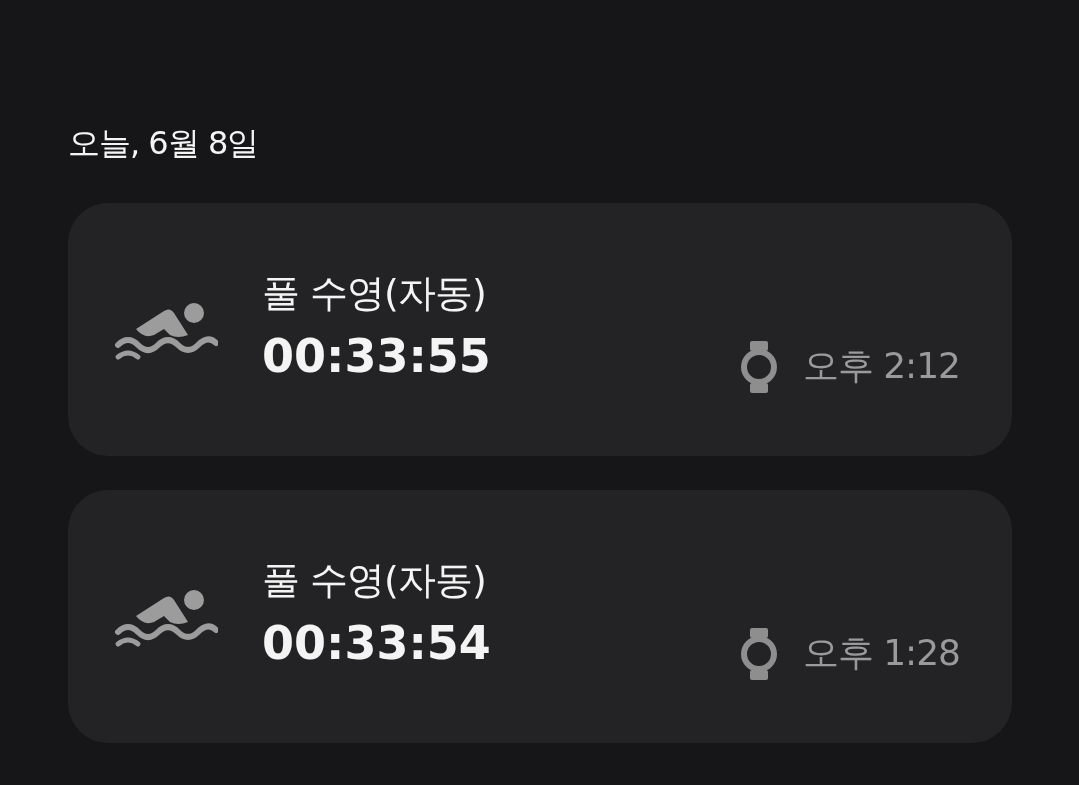  I want to click on start-time: 오후 2:12, so click(881, 366).